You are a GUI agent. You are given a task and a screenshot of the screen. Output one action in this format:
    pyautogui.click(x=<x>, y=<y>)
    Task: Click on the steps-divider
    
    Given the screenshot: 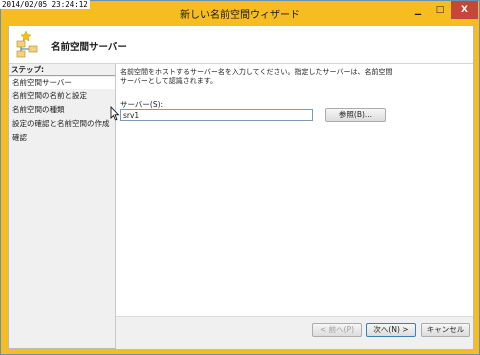 What is the action you would take?
    pyautogui.click(x=62, y=75)
    